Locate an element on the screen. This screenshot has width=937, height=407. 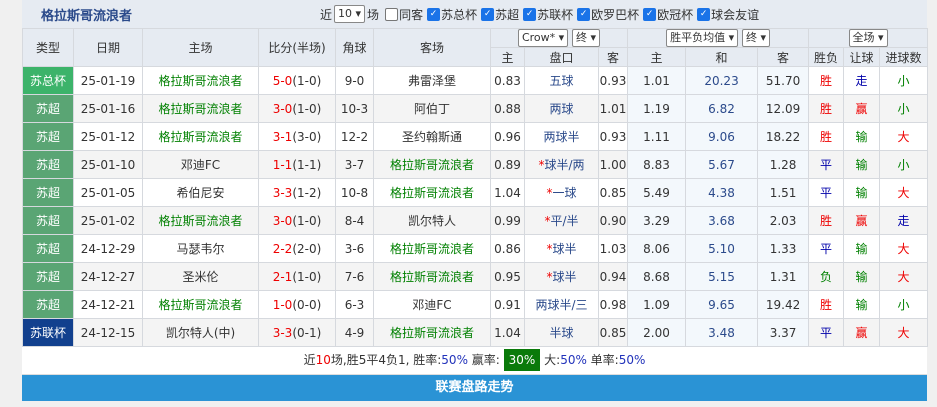
col-away: 客场 is located at coordinates (432, 47).